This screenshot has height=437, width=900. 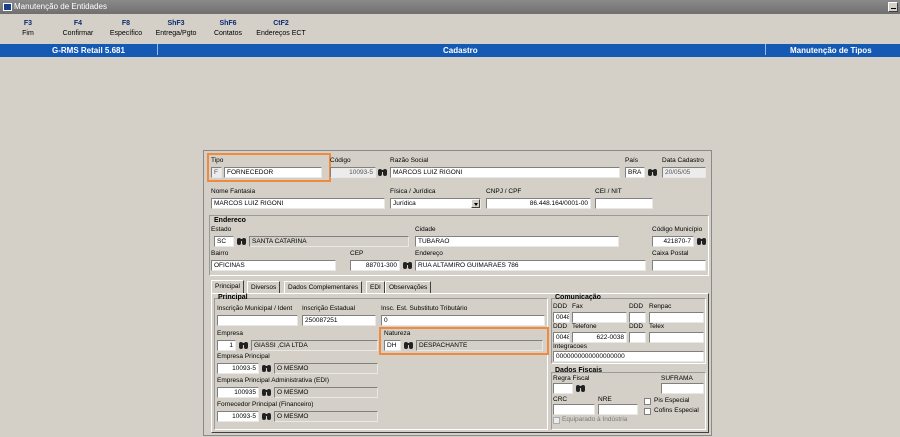 I want to click on comunicacao-title: Comunicação, so click(x=578, y=297).